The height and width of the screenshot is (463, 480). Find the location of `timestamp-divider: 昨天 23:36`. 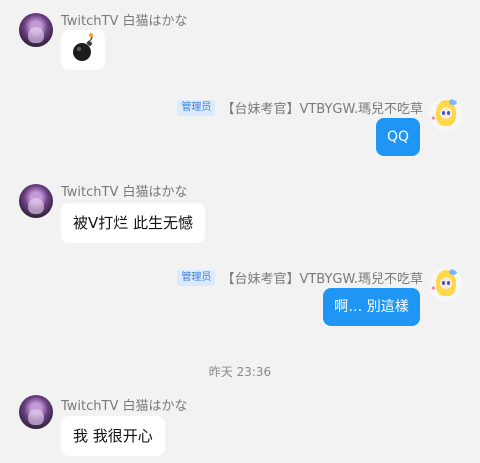

timestamp-divider: 昨天 23:36 is located at coordinates (240, 372).